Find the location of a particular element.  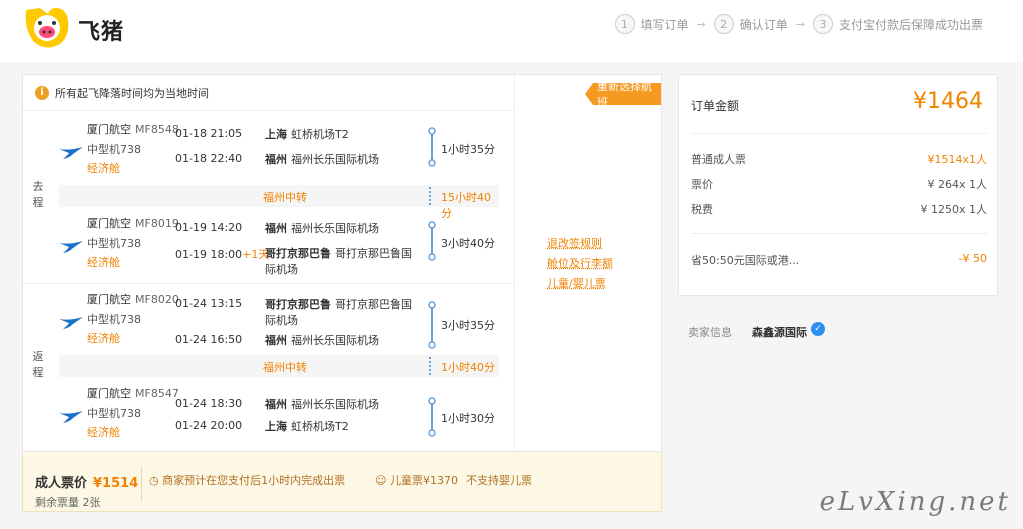

issue-promise: ◷ 商家预计在您支付后1小时内完成出票 is located at coordinates (247, 480).